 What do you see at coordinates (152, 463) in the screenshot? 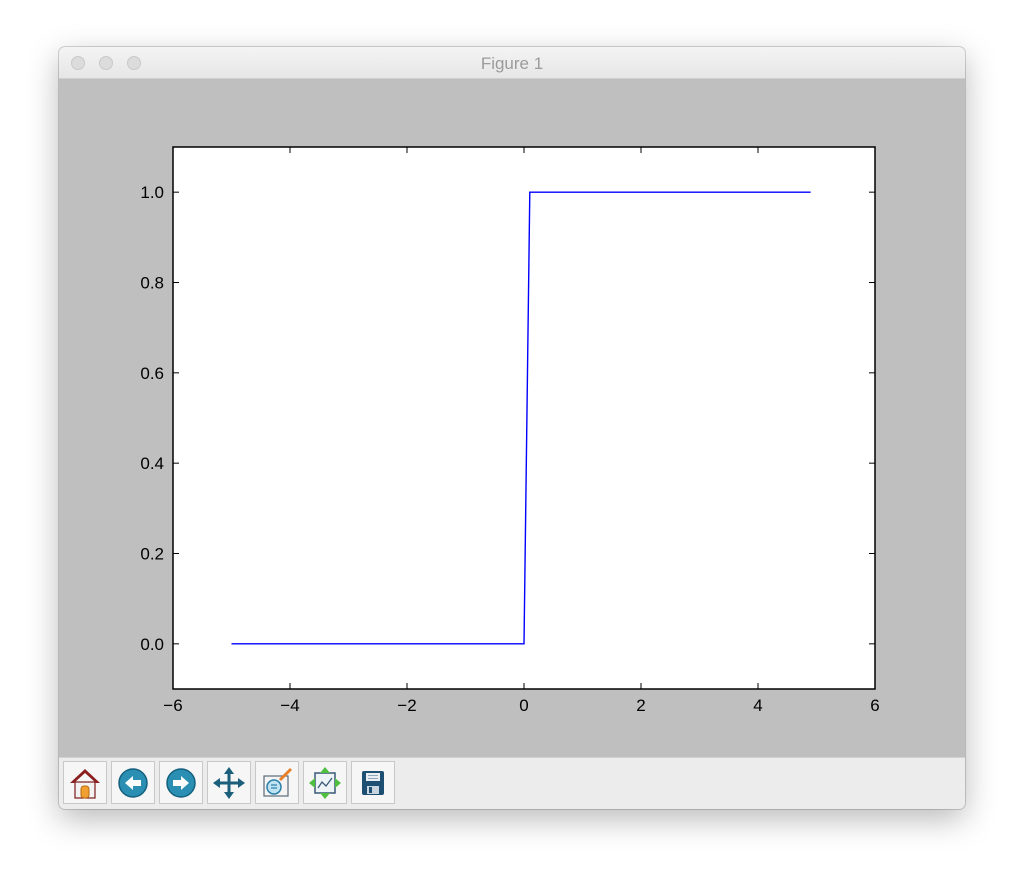
I see `y-tick-label: 0.4` at bounding box center [152, 463].